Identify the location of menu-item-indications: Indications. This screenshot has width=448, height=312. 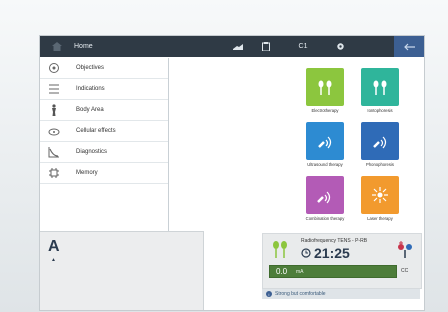
(104, 89).